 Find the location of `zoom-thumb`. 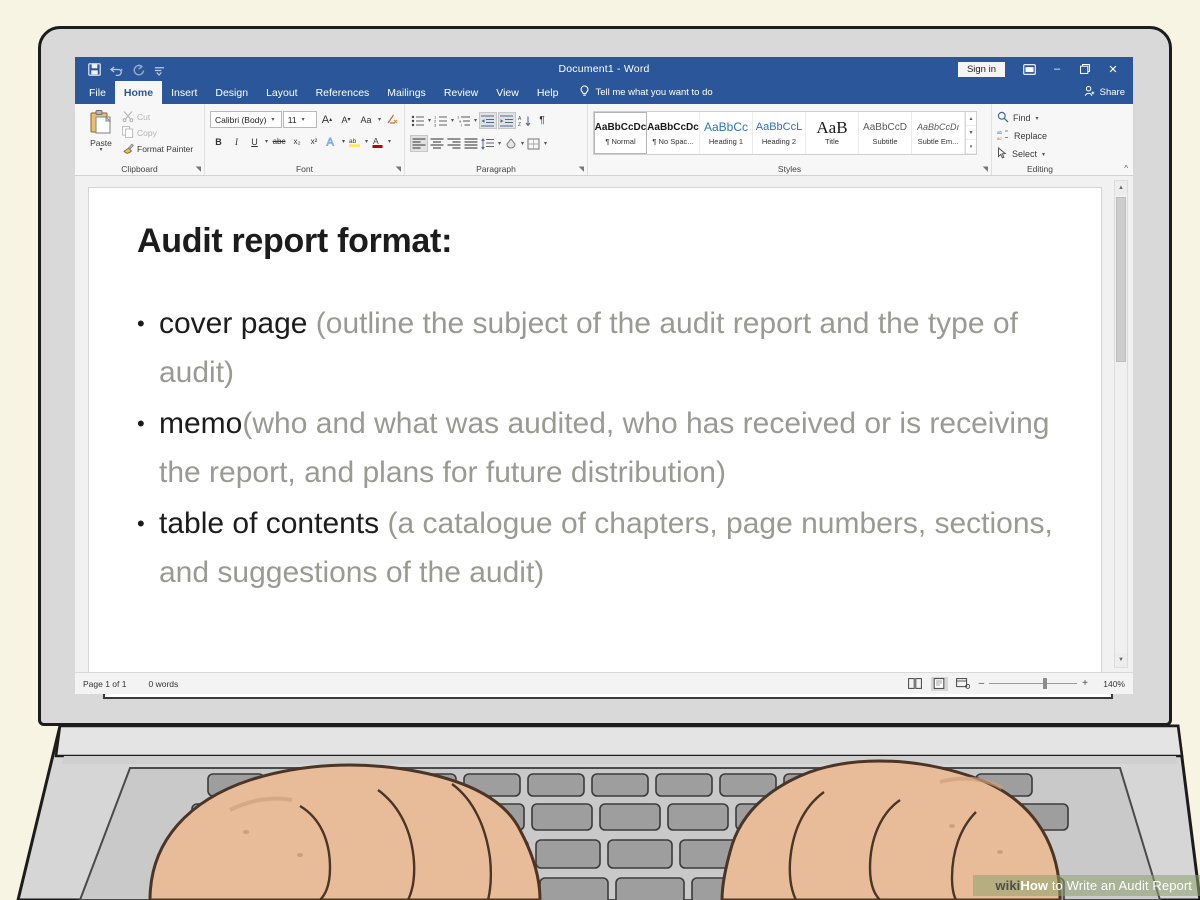

zoom-thumb is located at coordinates (1045, 683).